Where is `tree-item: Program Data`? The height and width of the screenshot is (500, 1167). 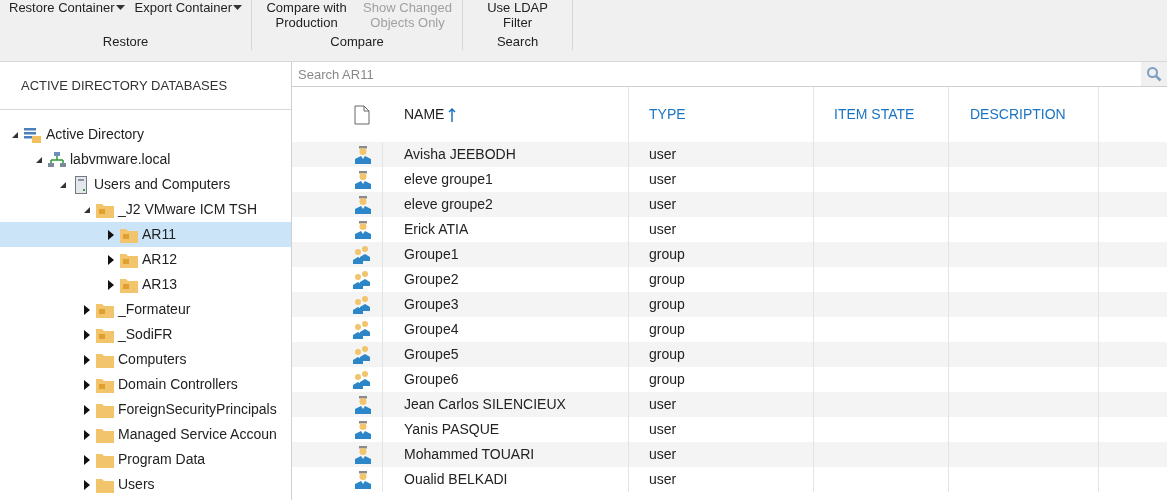 tree-item: Program Data is located at coordinates (145, 459).